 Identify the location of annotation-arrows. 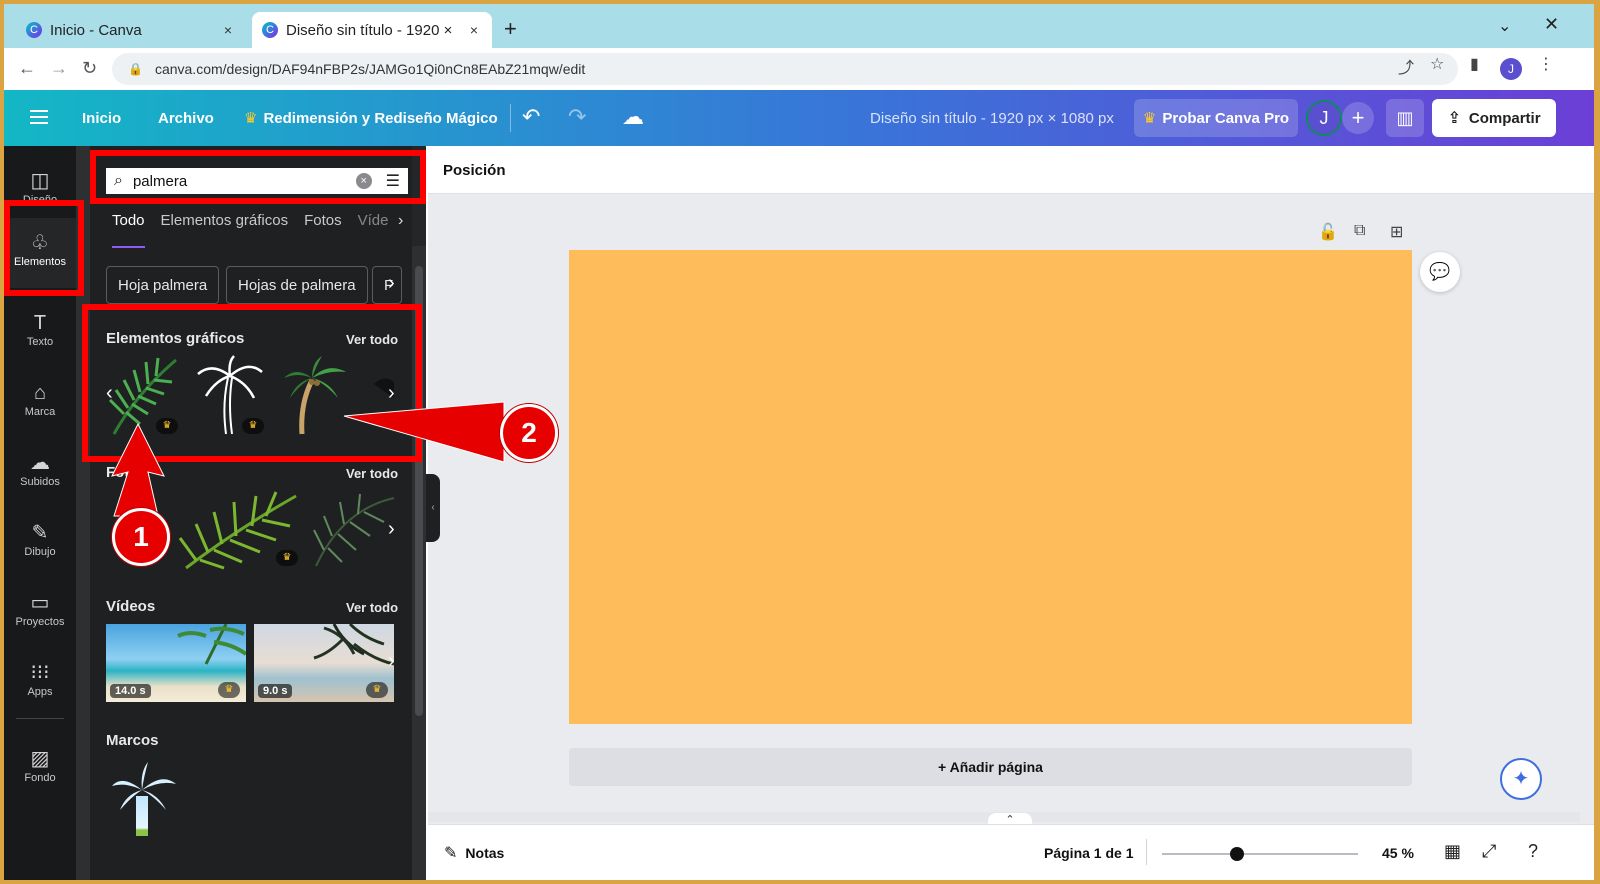
(308, 459).